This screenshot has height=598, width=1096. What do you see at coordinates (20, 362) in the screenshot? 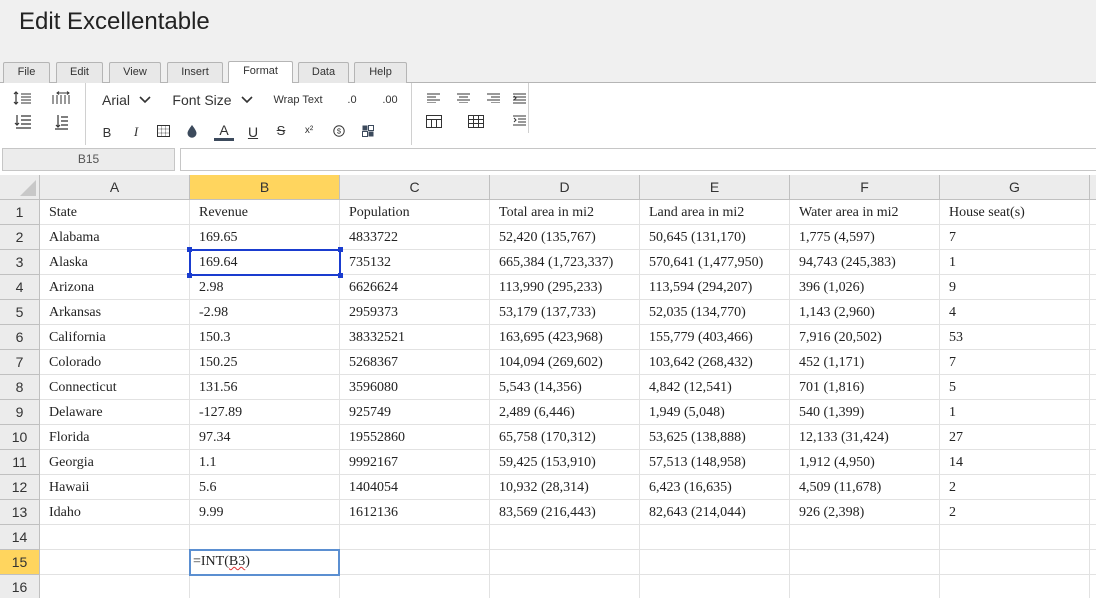
I see `row-header-7: 7` at bounding box center [20, 362].